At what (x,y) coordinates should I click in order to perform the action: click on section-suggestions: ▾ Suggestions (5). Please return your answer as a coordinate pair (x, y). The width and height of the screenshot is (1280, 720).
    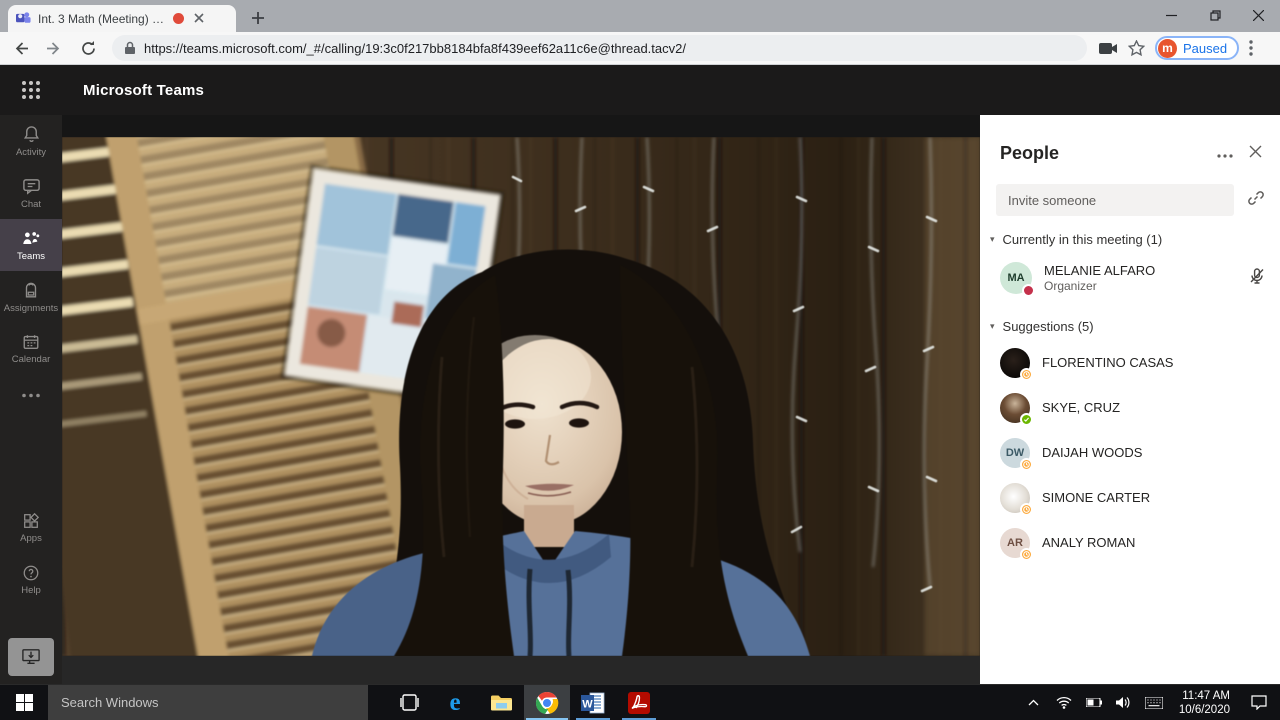
    Looking at the image, I should click on (1130, 321).